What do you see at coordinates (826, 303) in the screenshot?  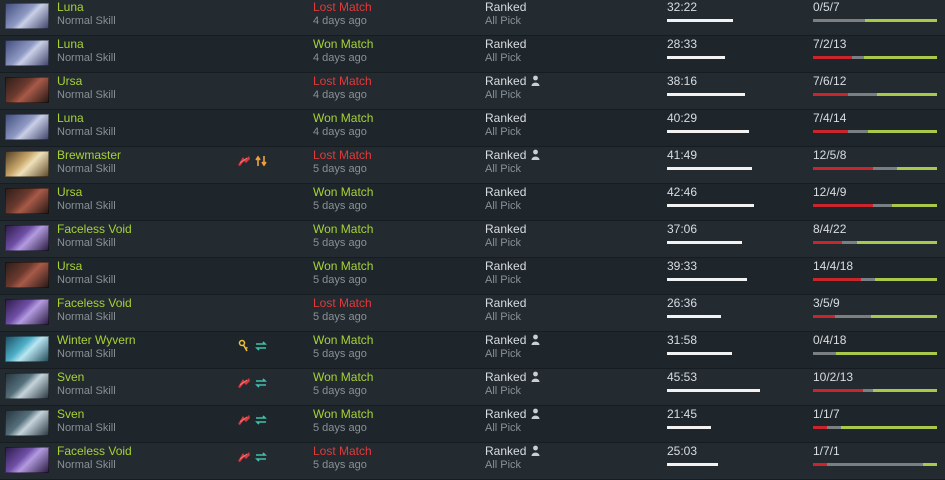 I see `kda-text: 3/5/9` at bounding box center [826, 303].